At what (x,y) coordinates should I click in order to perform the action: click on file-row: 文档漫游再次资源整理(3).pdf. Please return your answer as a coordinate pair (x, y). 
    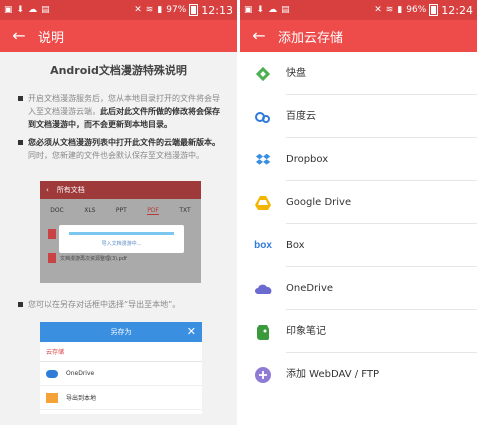
    Looking at the image, I should click on (87, 258).